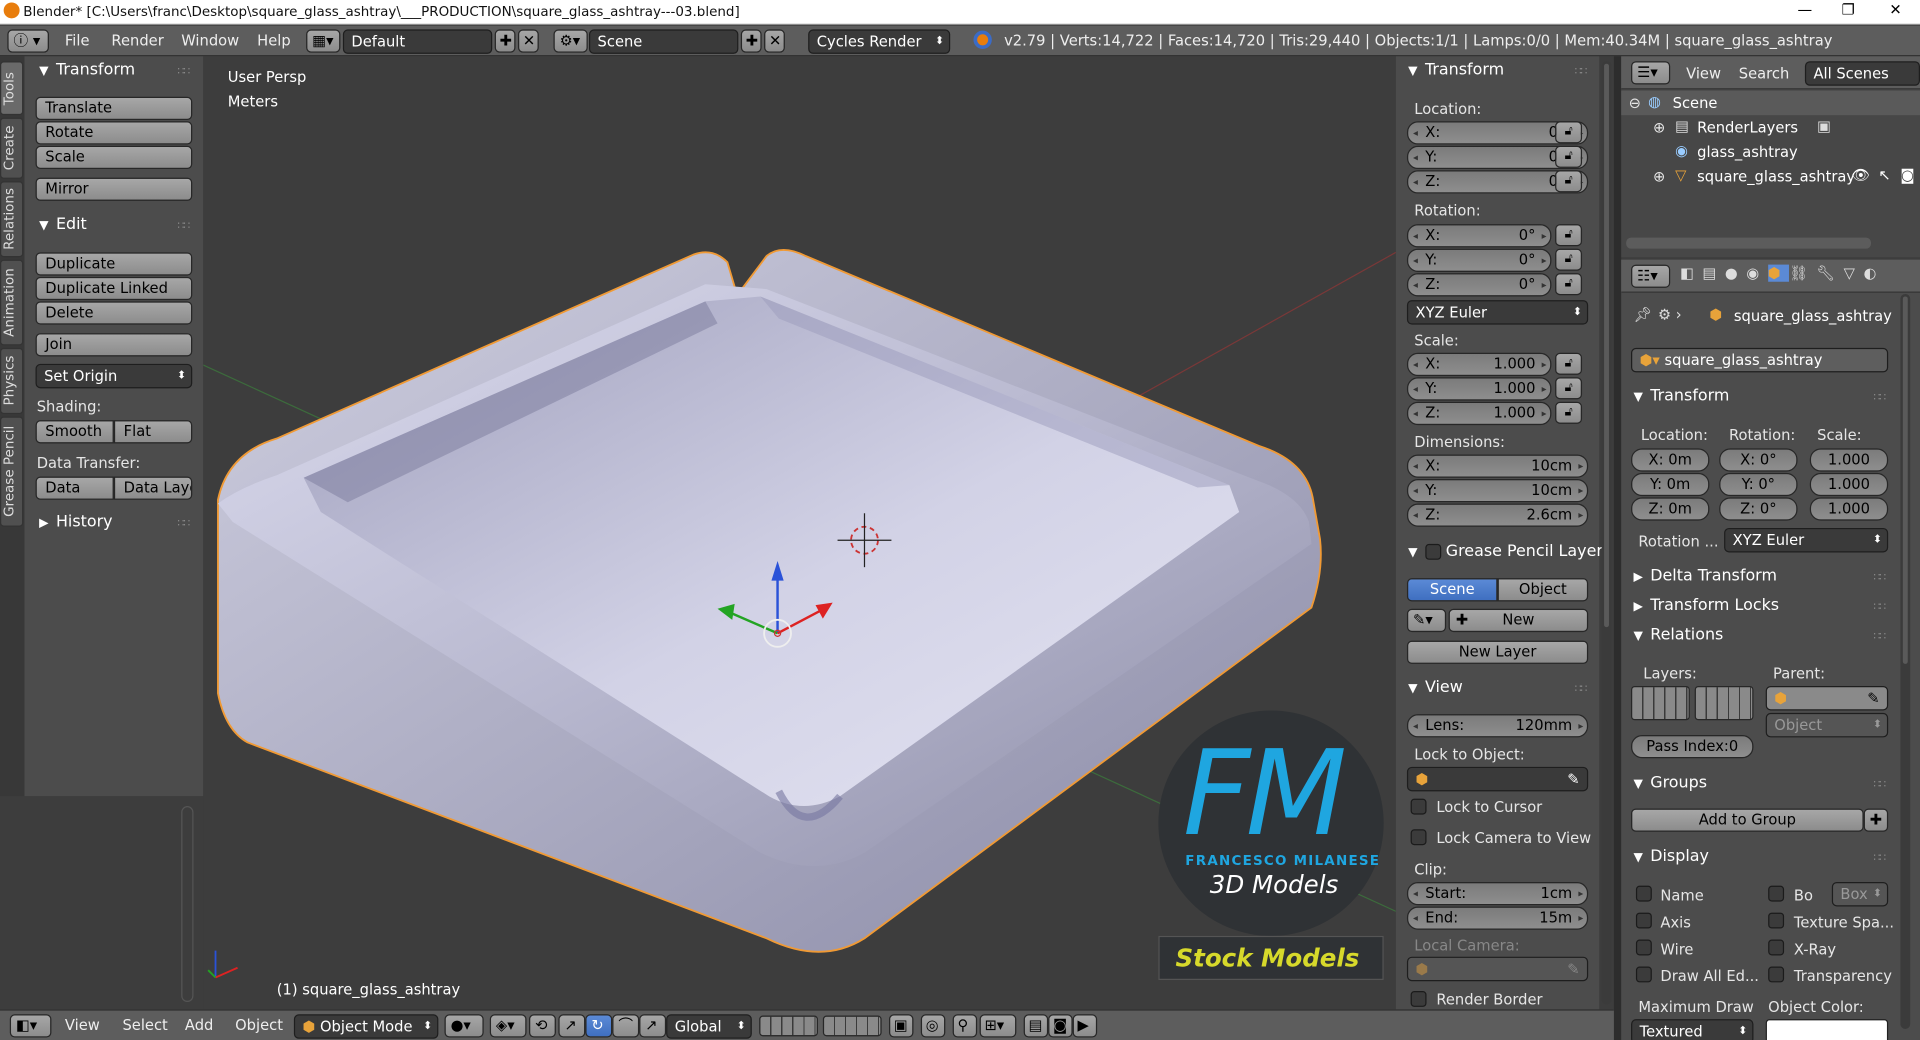 This screenshot has height=1040, width=1920. I want to click on clip-start-field: ◂ Start: 1cm ▸, so click(1497, 893).